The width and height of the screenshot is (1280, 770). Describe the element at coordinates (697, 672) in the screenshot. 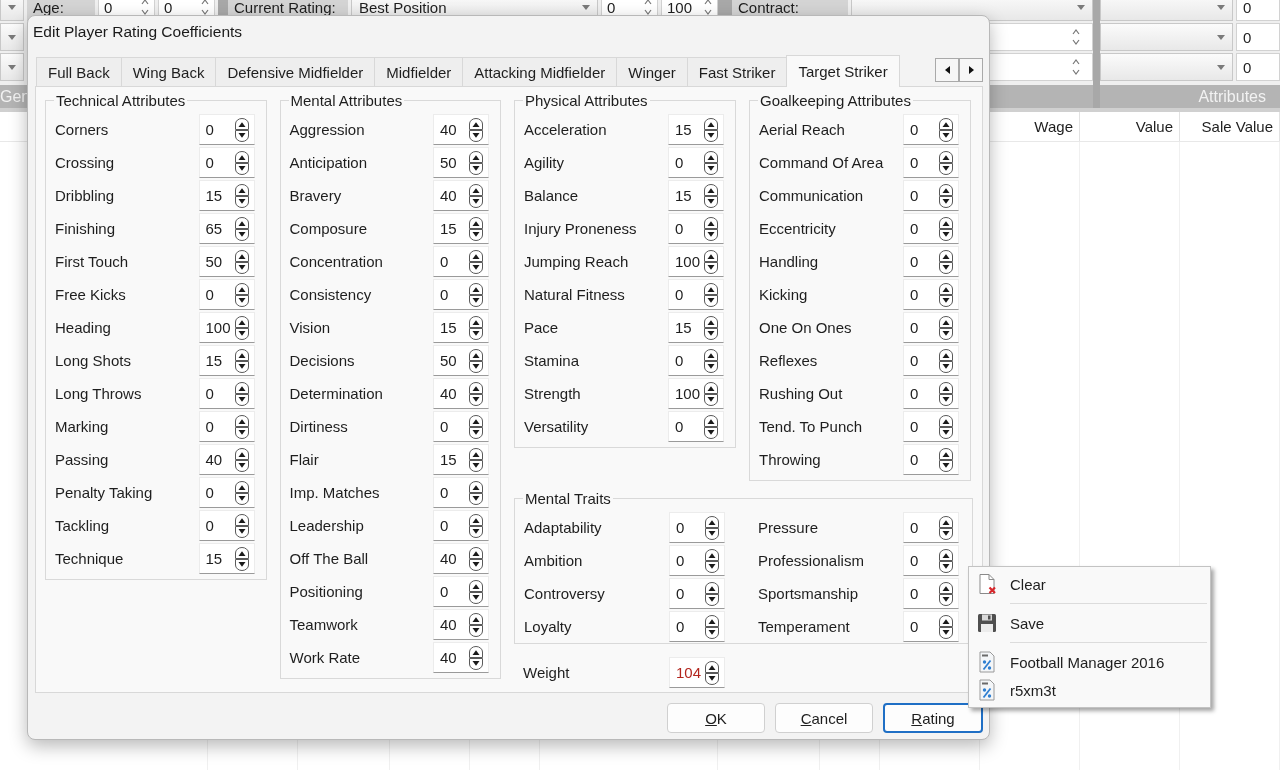

I see `number-field: 104` at that location.